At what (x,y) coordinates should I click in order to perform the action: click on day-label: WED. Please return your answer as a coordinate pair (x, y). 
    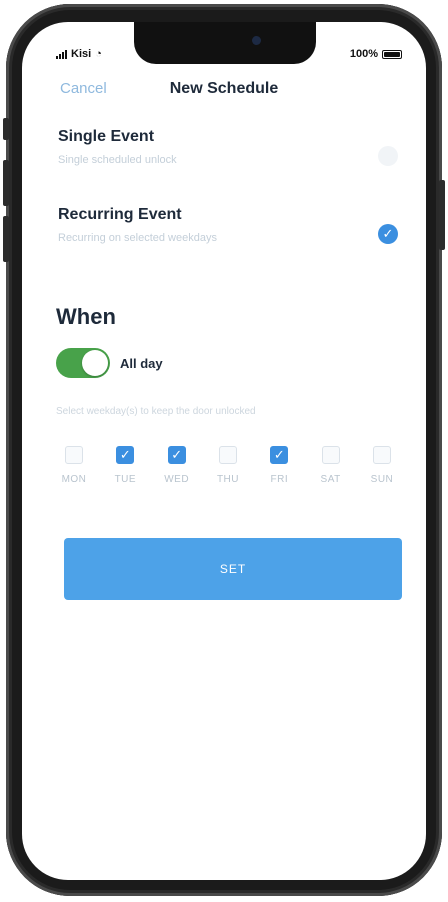
    Looking at the image, I should click on (177, 479).